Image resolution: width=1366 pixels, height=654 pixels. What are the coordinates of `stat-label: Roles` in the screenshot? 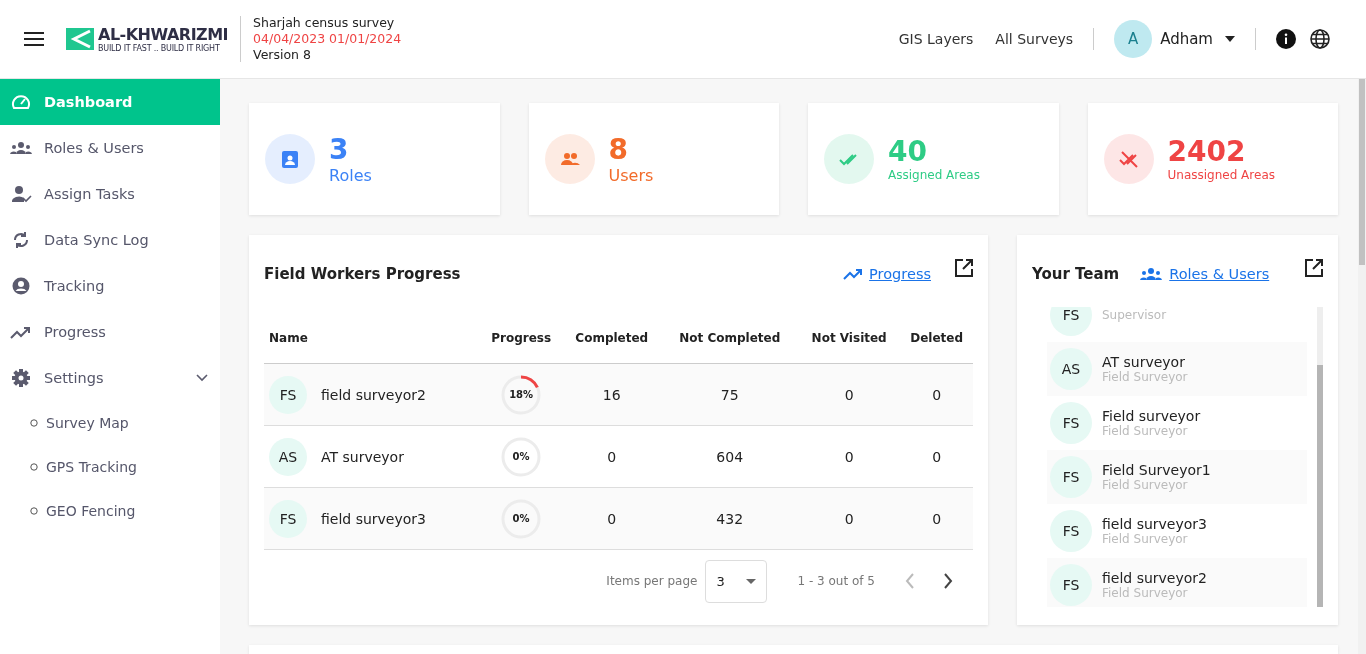 It's located at (350, 175).